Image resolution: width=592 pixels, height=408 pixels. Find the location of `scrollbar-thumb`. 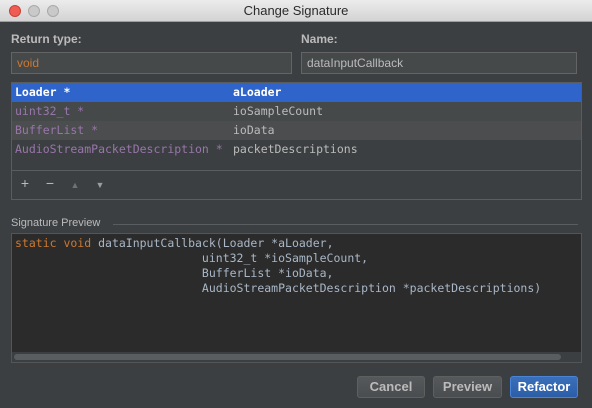

scrollbar-thumb is located at coordinates (287, 357).